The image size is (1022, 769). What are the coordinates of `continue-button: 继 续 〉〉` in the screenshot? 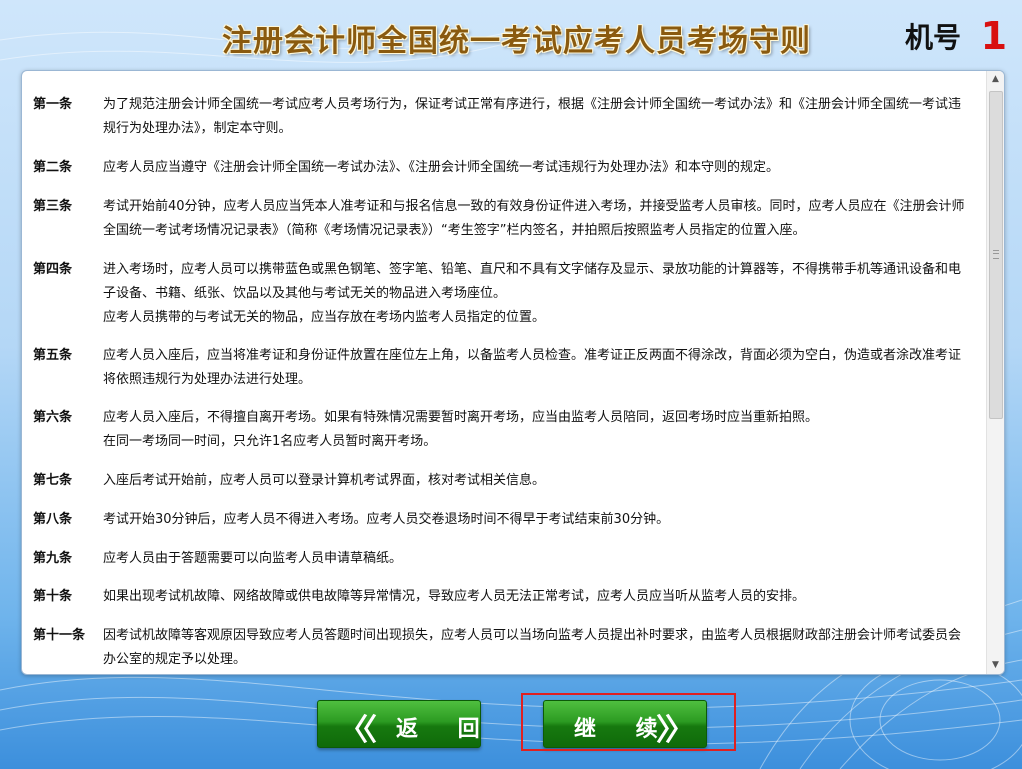 It's located at (625, 724).